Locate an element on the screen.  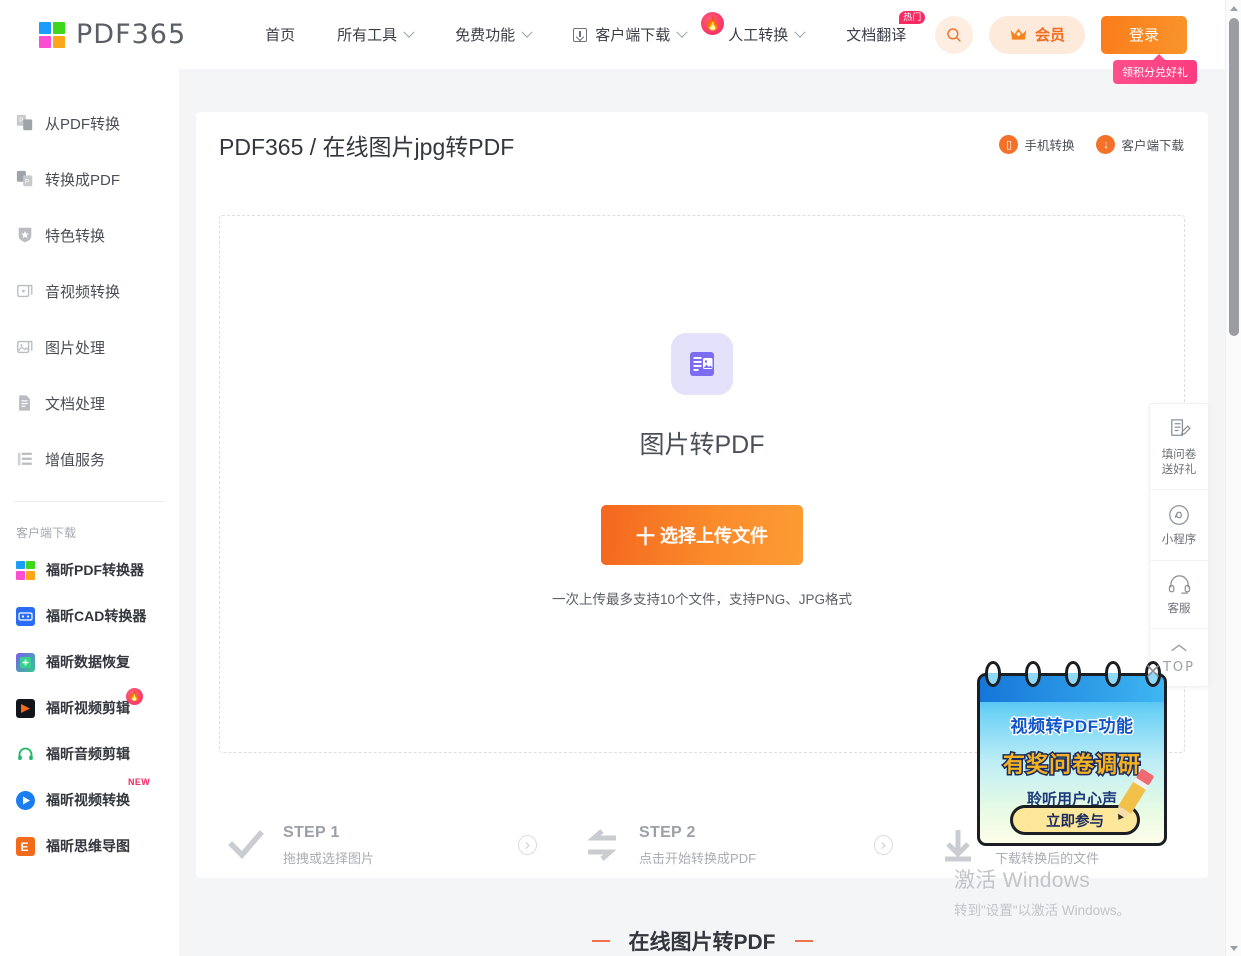
step-desc: 下载转换后的文件 is located at coordinates (1047, 858).